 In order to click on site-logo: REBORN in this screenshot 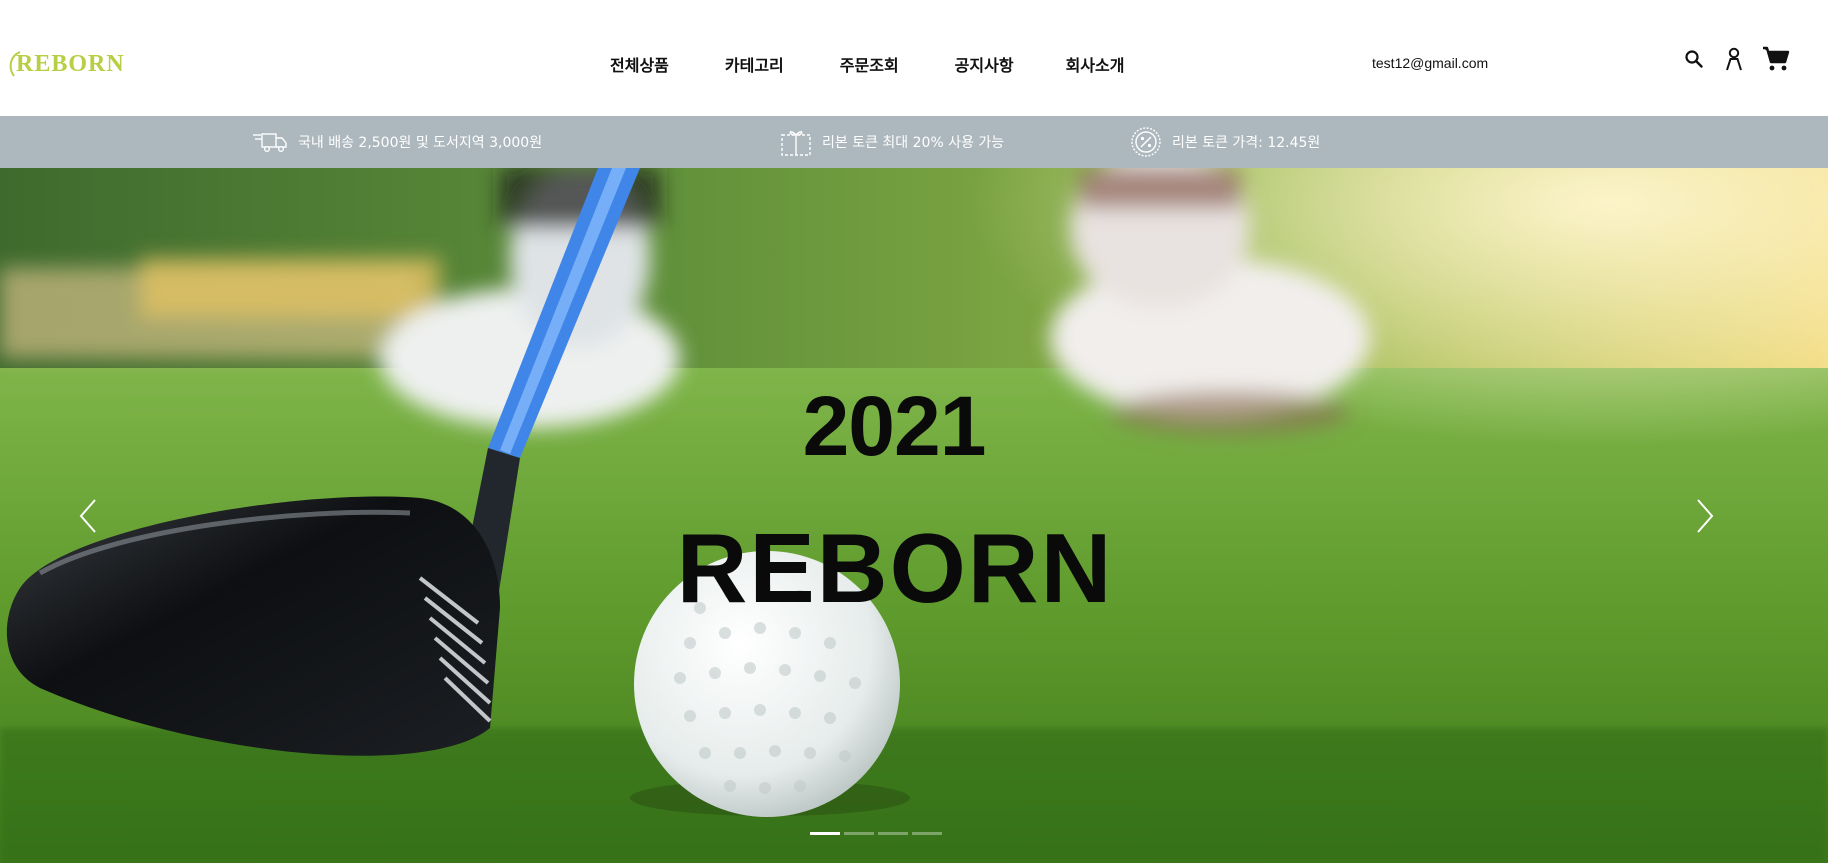, I will do `click(65, 64)`.